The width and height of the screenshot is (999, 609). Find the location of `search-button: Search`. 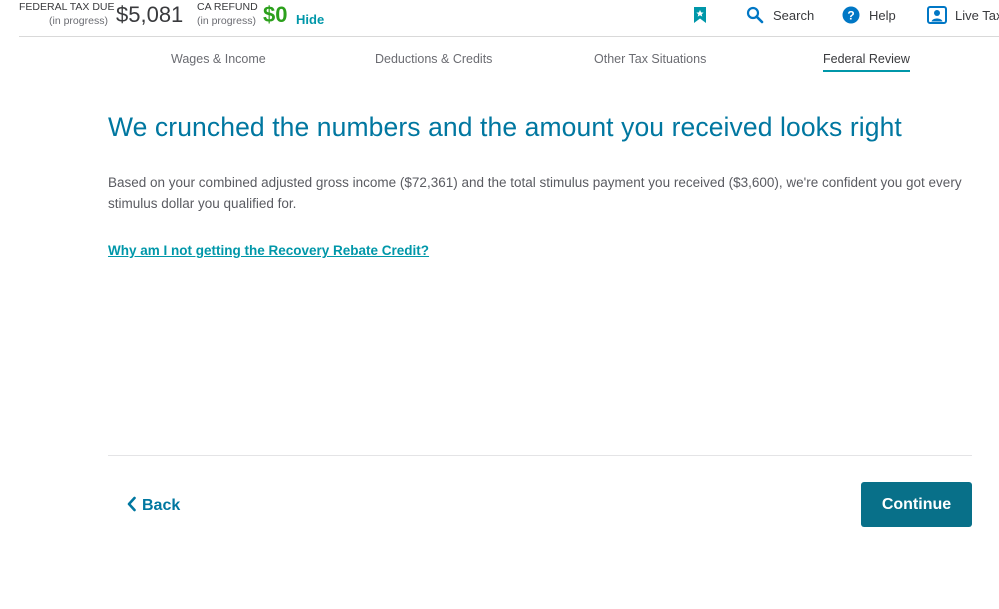

search-button: Search is located at coordinates (779, 15).